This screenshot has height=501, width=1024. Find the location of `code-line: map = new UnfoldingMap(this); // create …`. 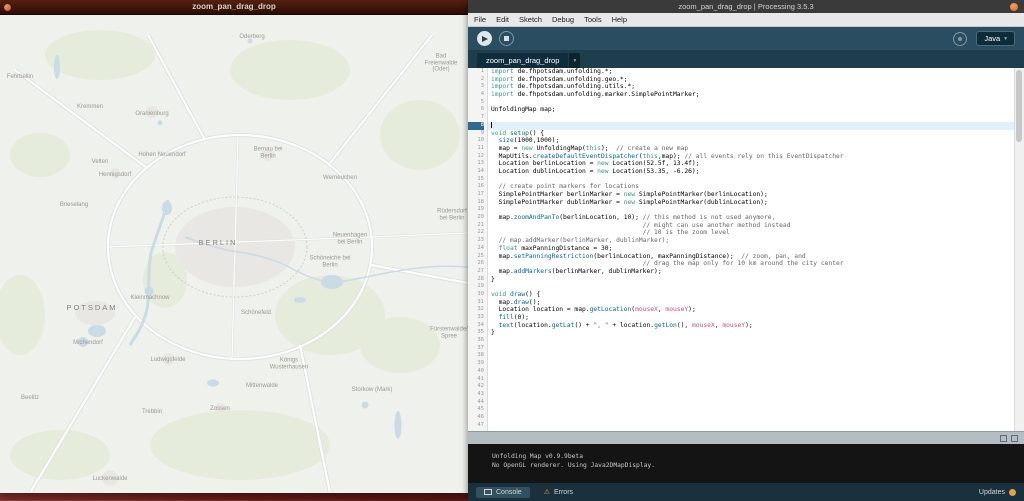

code-line: map = new UnfoldingMap(this); // create … is located at coordinates (752, 149).